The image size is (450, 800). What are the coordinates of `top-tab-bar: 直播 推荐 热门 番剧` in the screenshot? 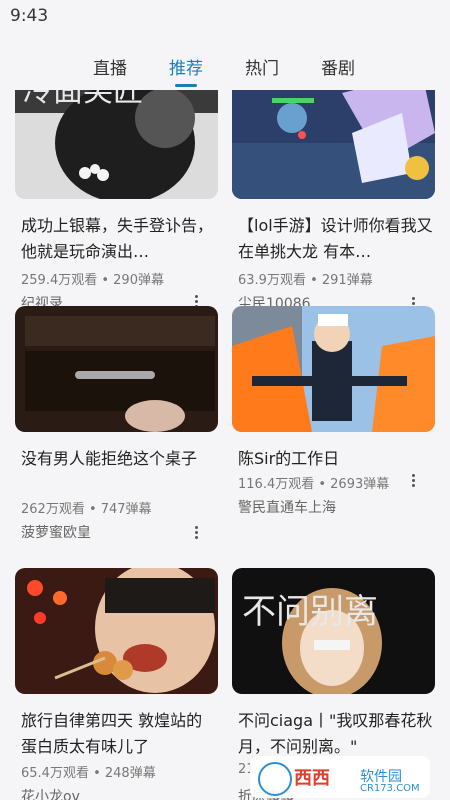 It's located at (225, 65).